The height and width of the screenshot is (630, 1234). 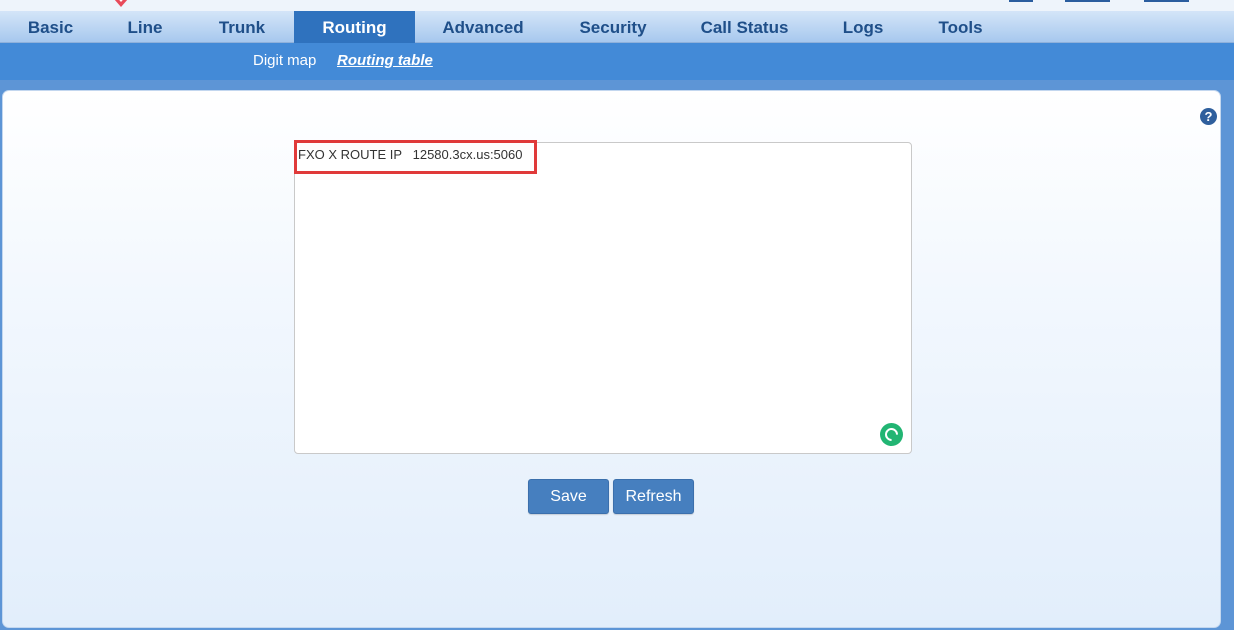 What do you see at coordinates (50, 27) in the screenshot?
I see `tab-basic: Basic` at bounding box center [50, 27].